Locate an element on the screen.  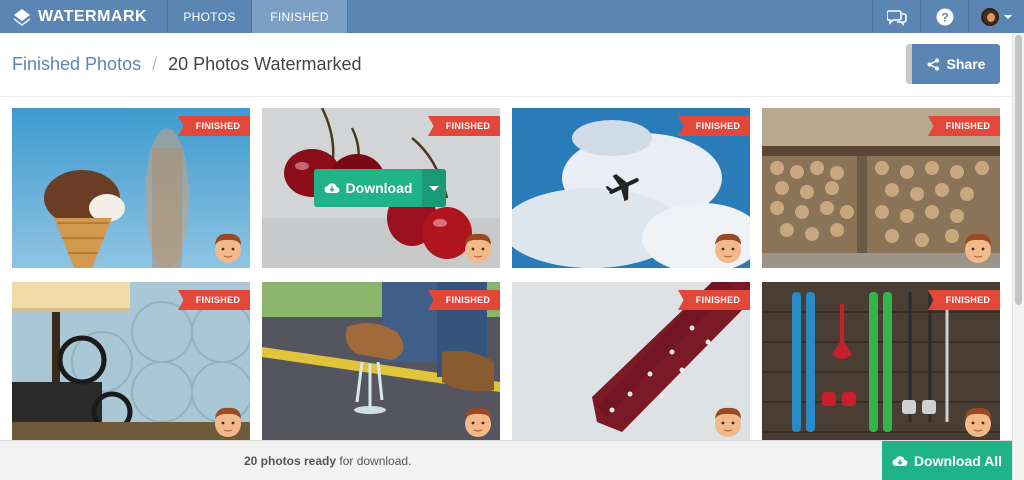
download-split-button: Download is located at coordinates (380, 188).